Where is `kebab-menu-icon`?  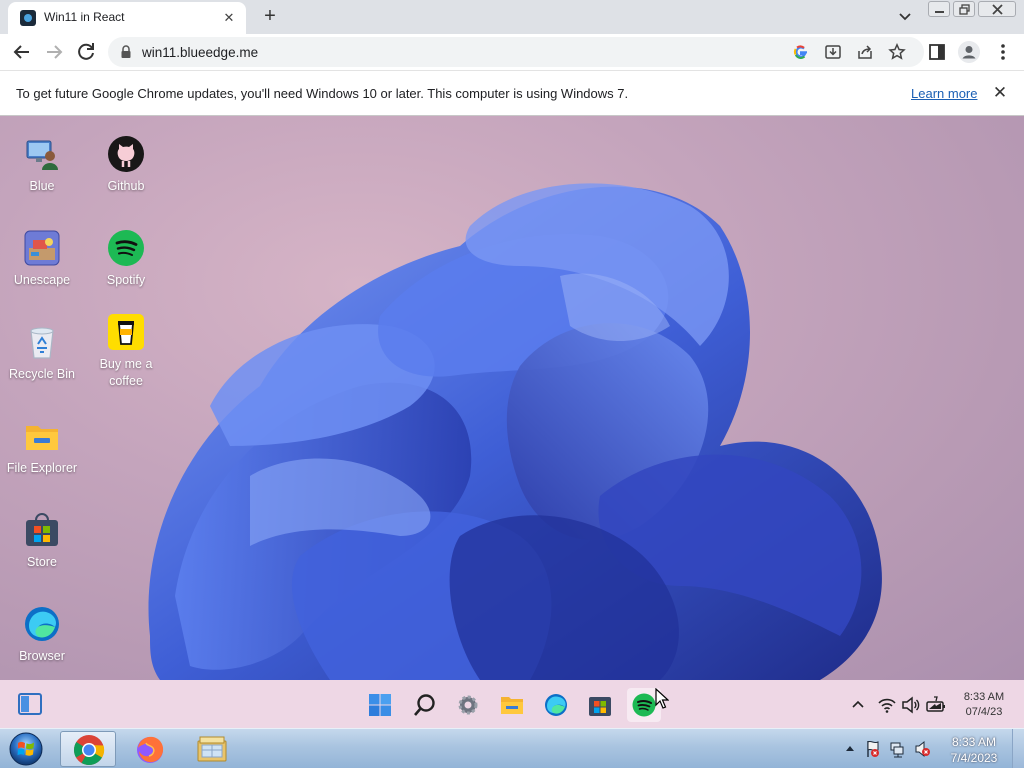 kebab-menu-icon is located at coordinates (1003, 52).